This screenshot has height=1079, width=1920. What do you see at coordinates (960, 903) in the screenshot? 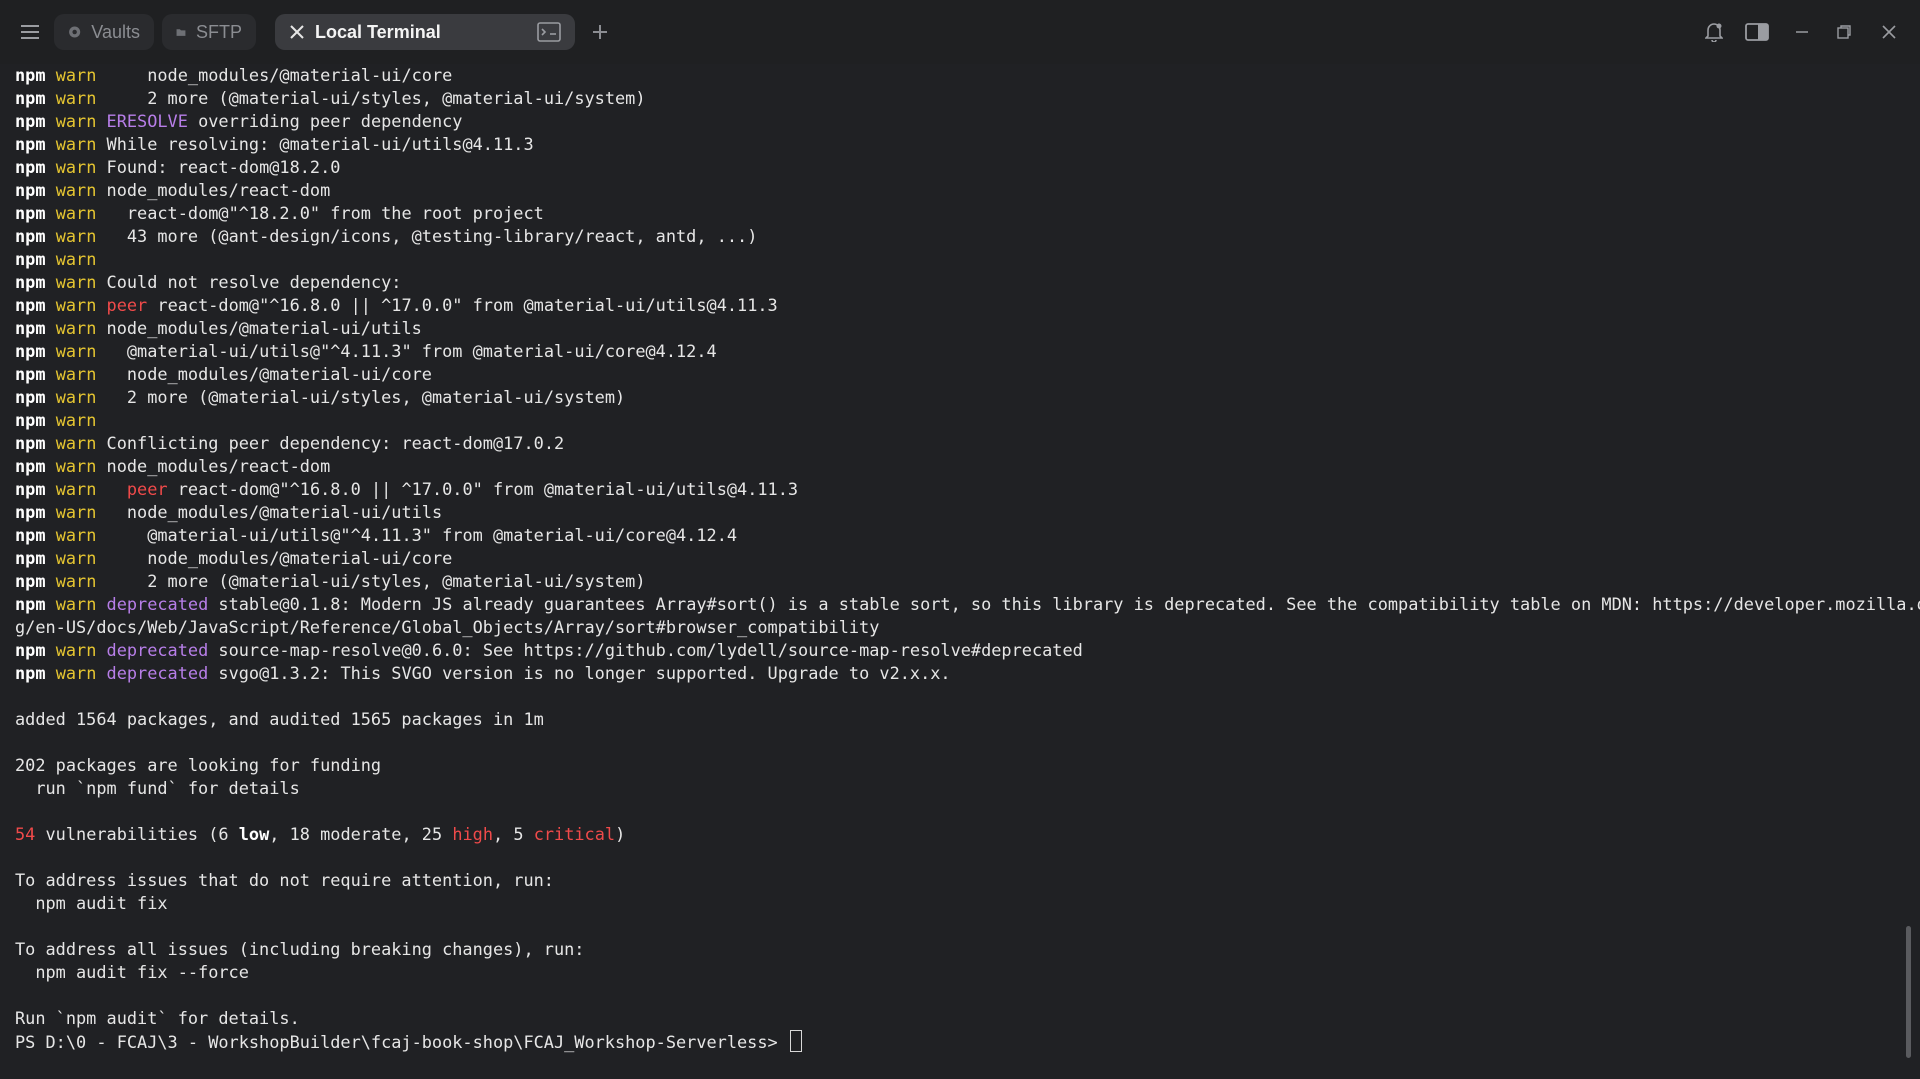
I see `terminal-line: npm audit fix` at bounding box center [960, 903].